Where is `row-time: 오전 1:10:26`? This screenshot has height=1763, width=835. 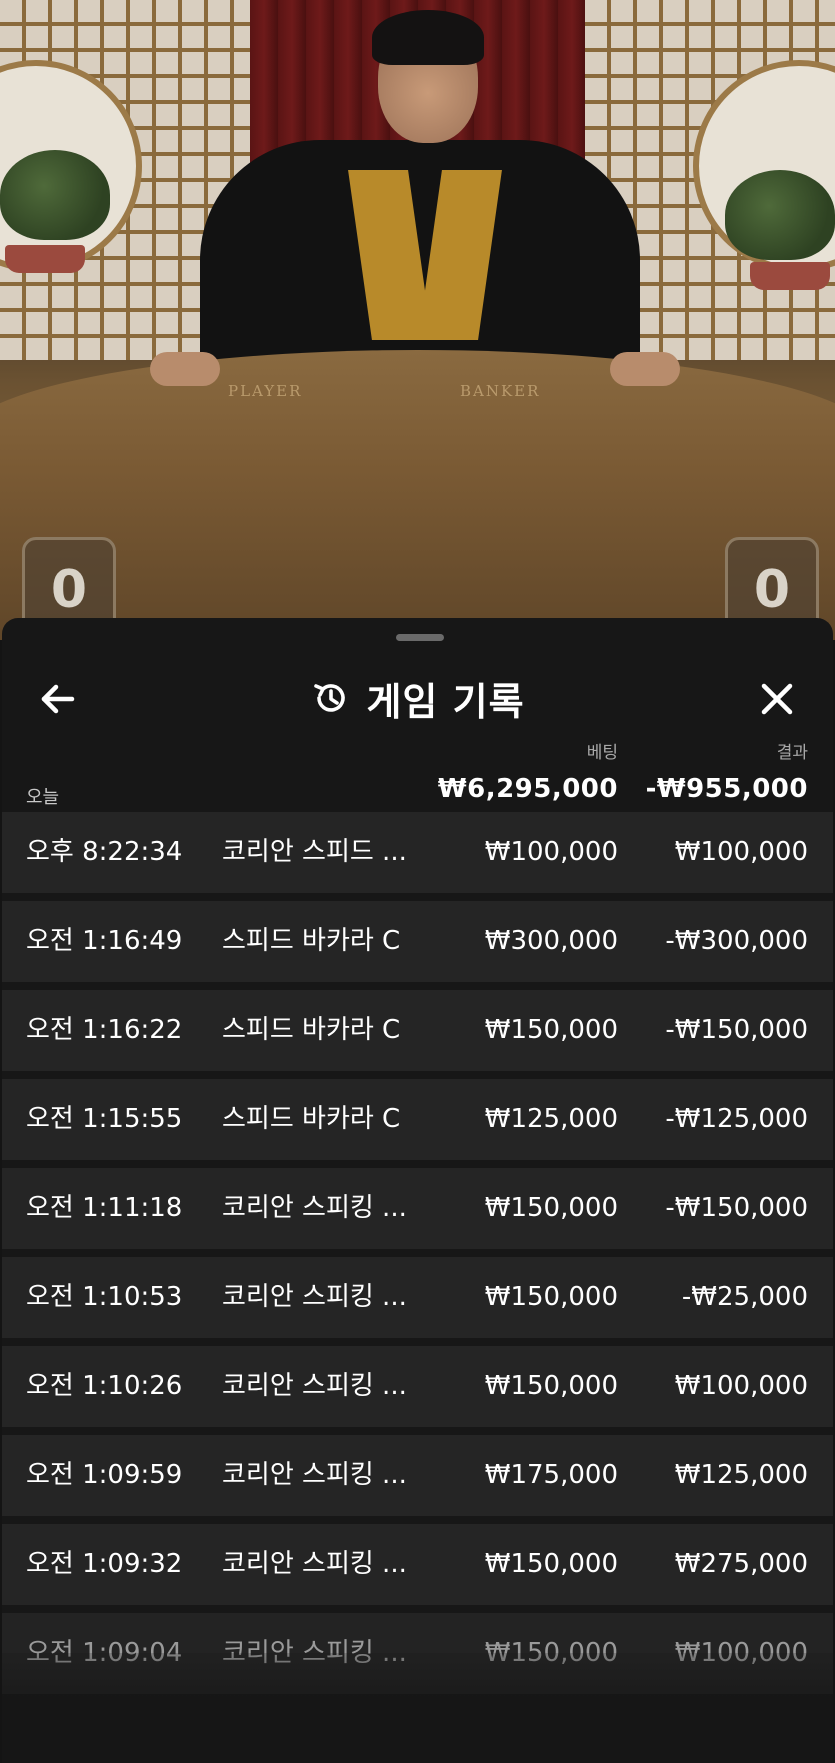 row-time: 오전 1:10:26 is located at coordinates (104, 1386).